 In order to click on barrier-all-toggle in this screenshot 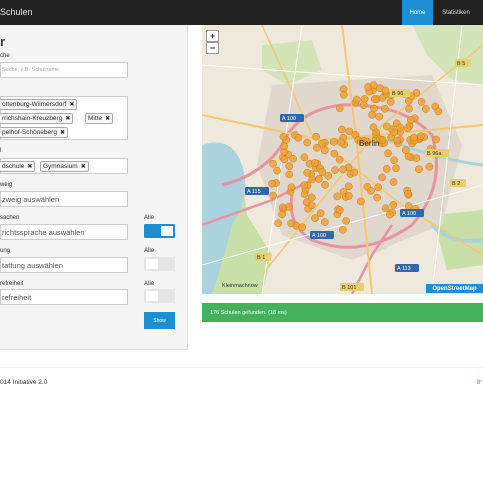, I will do `click(159, 296)`.